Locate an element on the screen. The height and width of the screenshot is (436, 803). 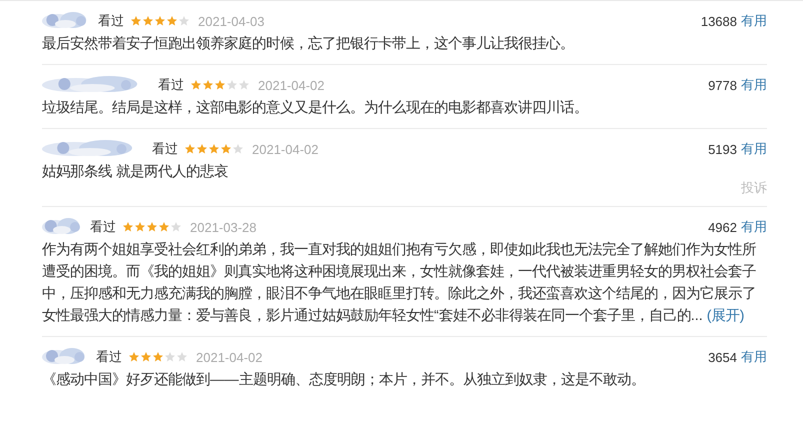
vote-count: 4962 is located at coordinates (722, 227).